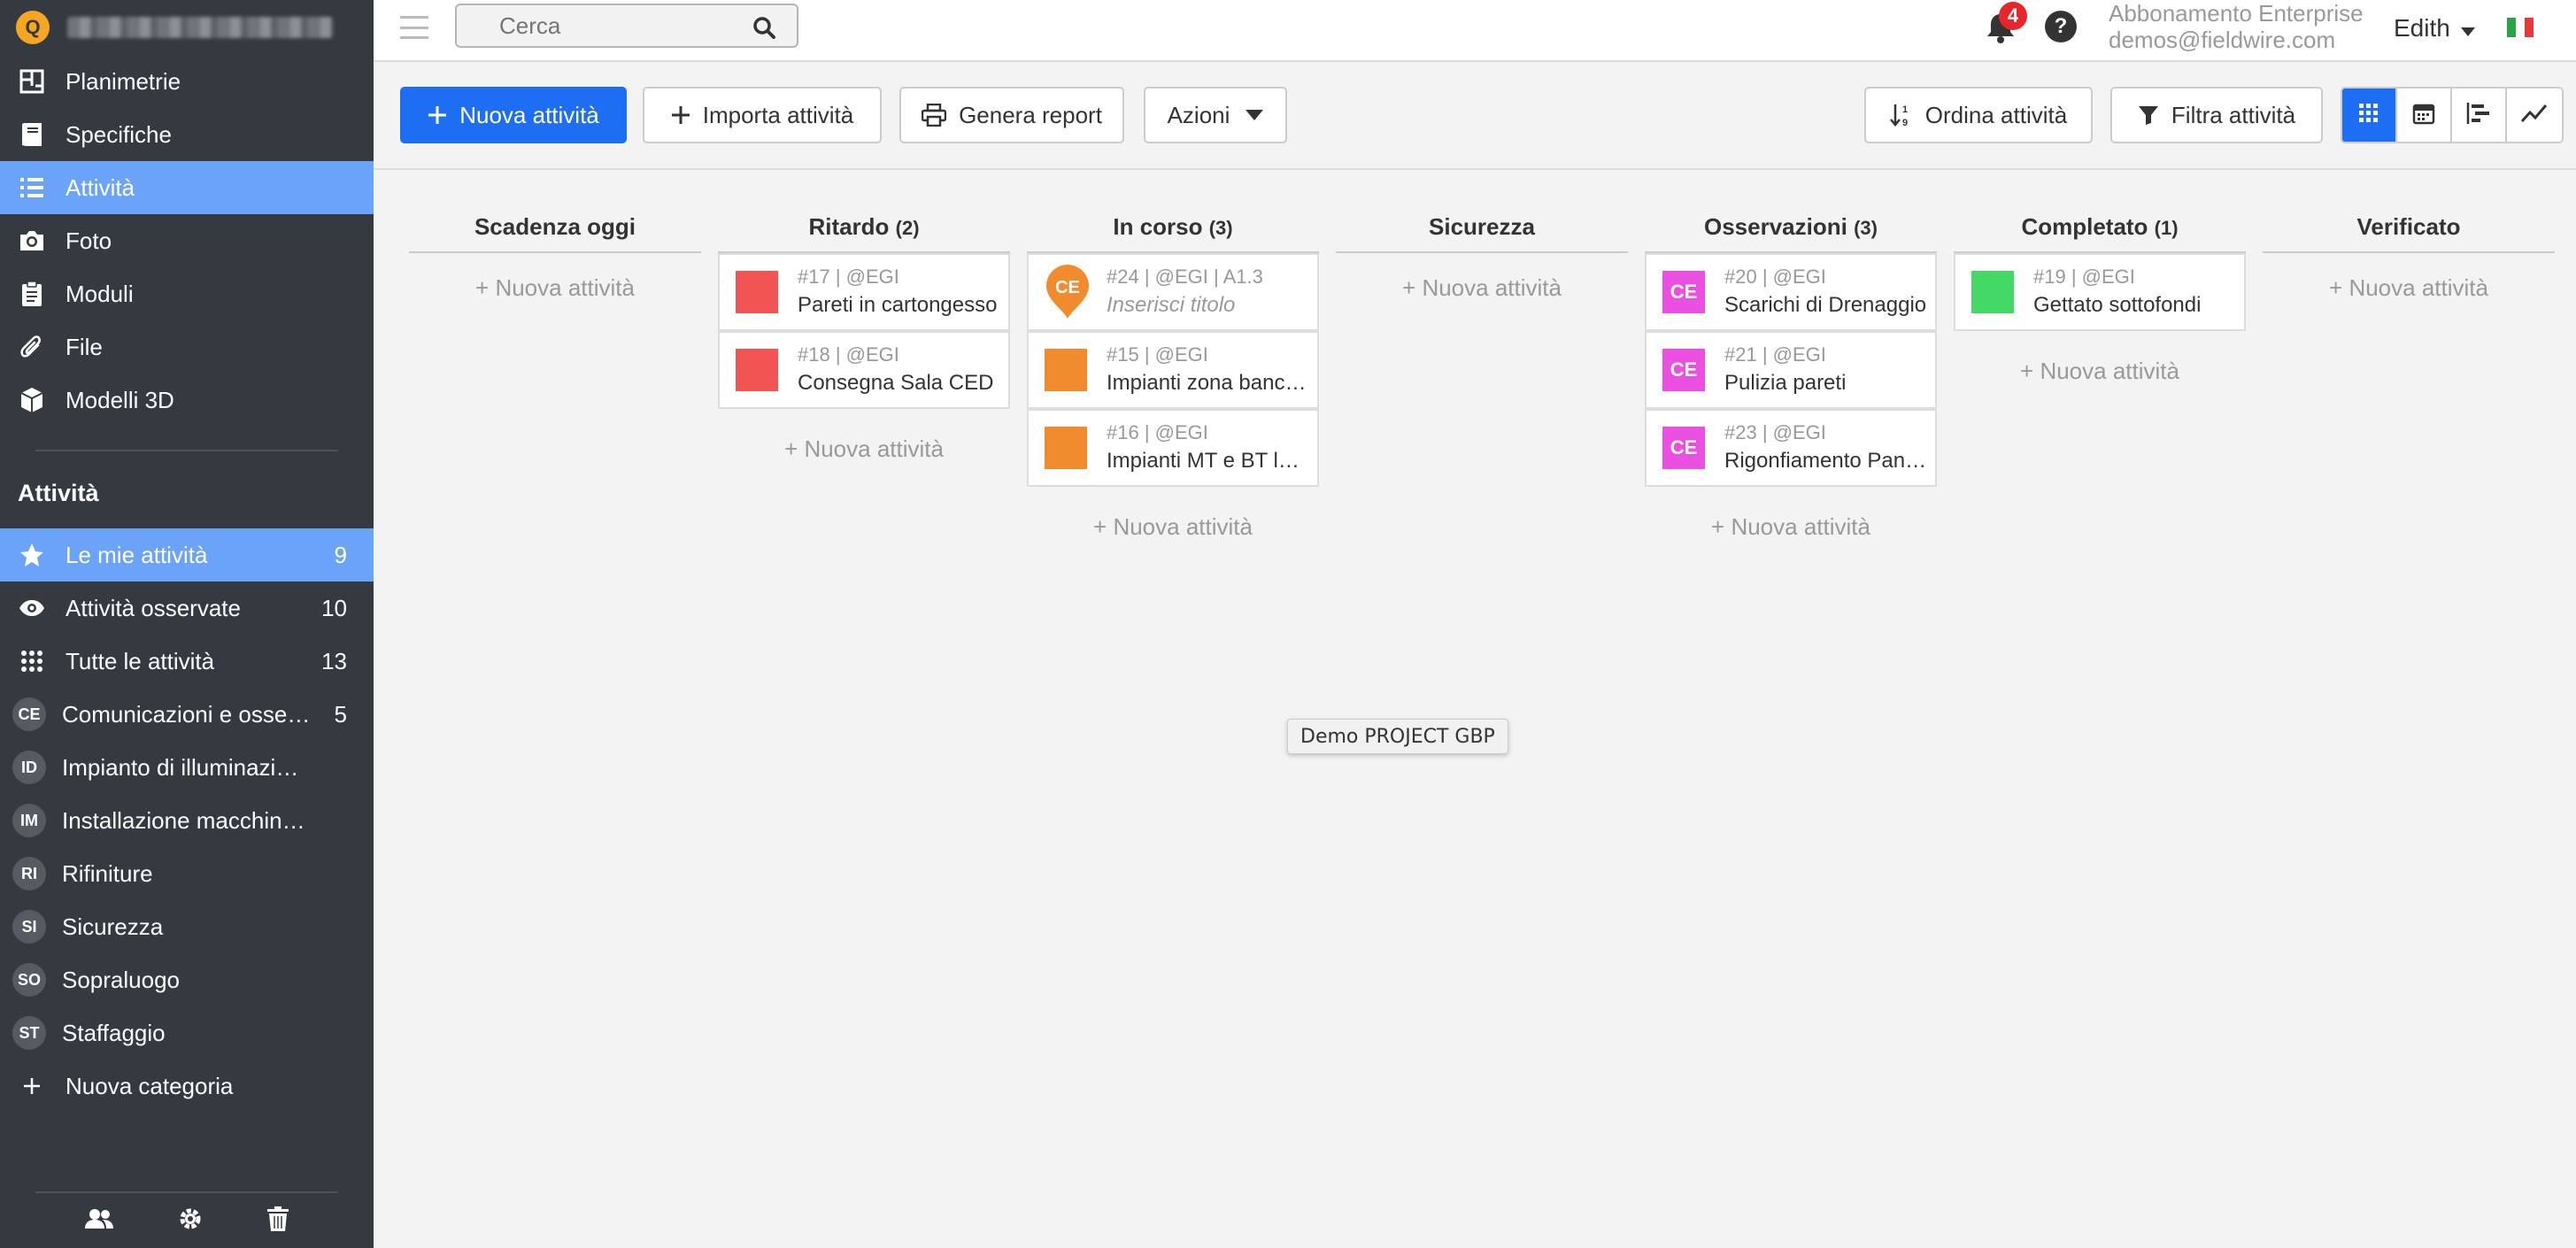  I want to click on sidebar-item-label: File, so click(84, 346).